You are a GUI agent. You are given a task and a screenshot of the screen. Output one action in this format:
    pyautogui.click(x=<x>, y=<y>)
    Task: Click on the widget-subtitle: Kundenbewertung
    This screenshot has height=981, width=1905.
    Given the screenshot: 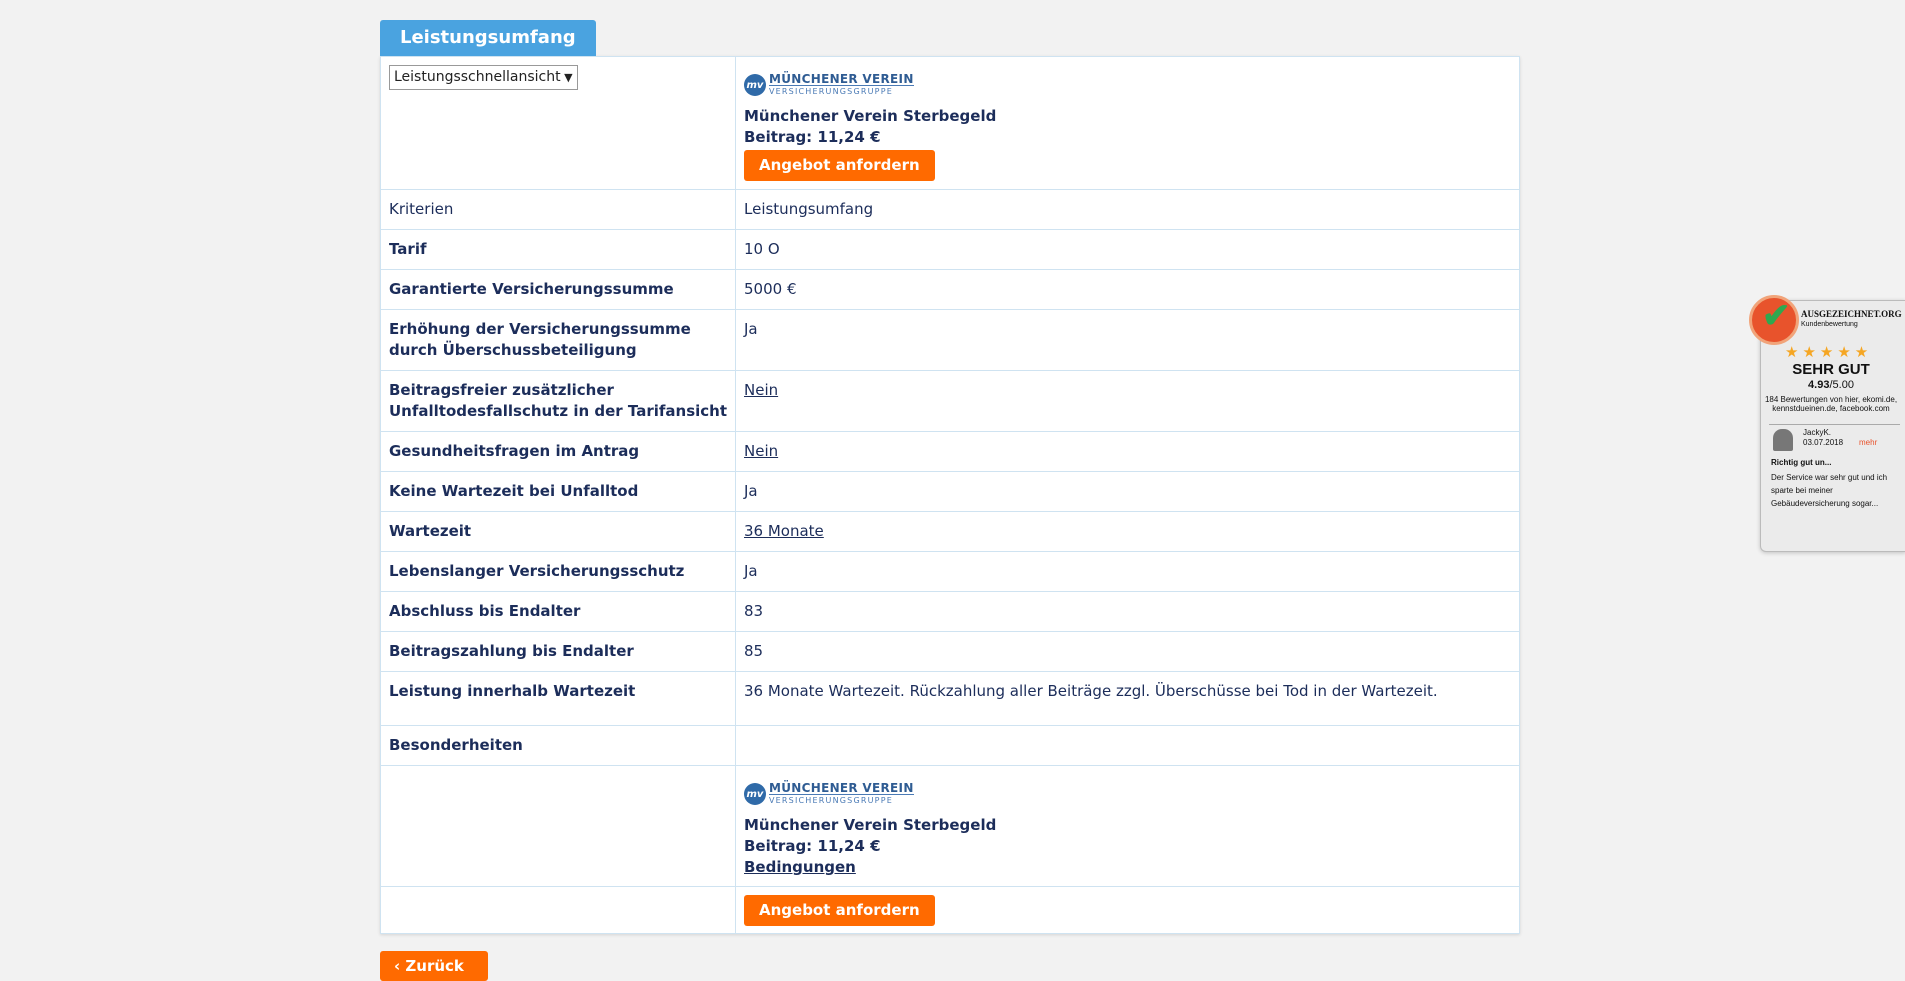 What is the action you would take?
    pyautogui.click(x=1829, y=324)
    